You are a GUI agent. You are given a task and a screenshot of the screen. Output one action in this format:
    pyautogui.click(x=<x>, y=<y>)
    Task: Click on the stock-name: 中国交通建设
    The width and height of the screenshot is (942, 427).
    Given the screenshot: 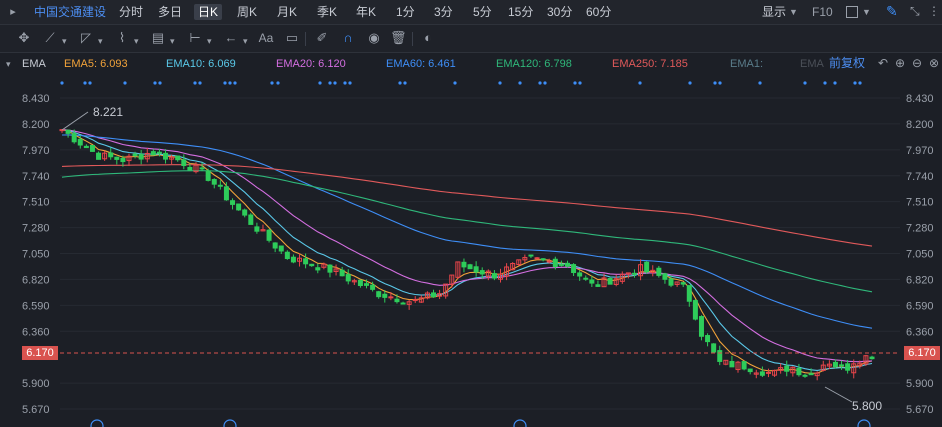 What is the action you would take?
    pyautogui.click(x=70, y=12)
    